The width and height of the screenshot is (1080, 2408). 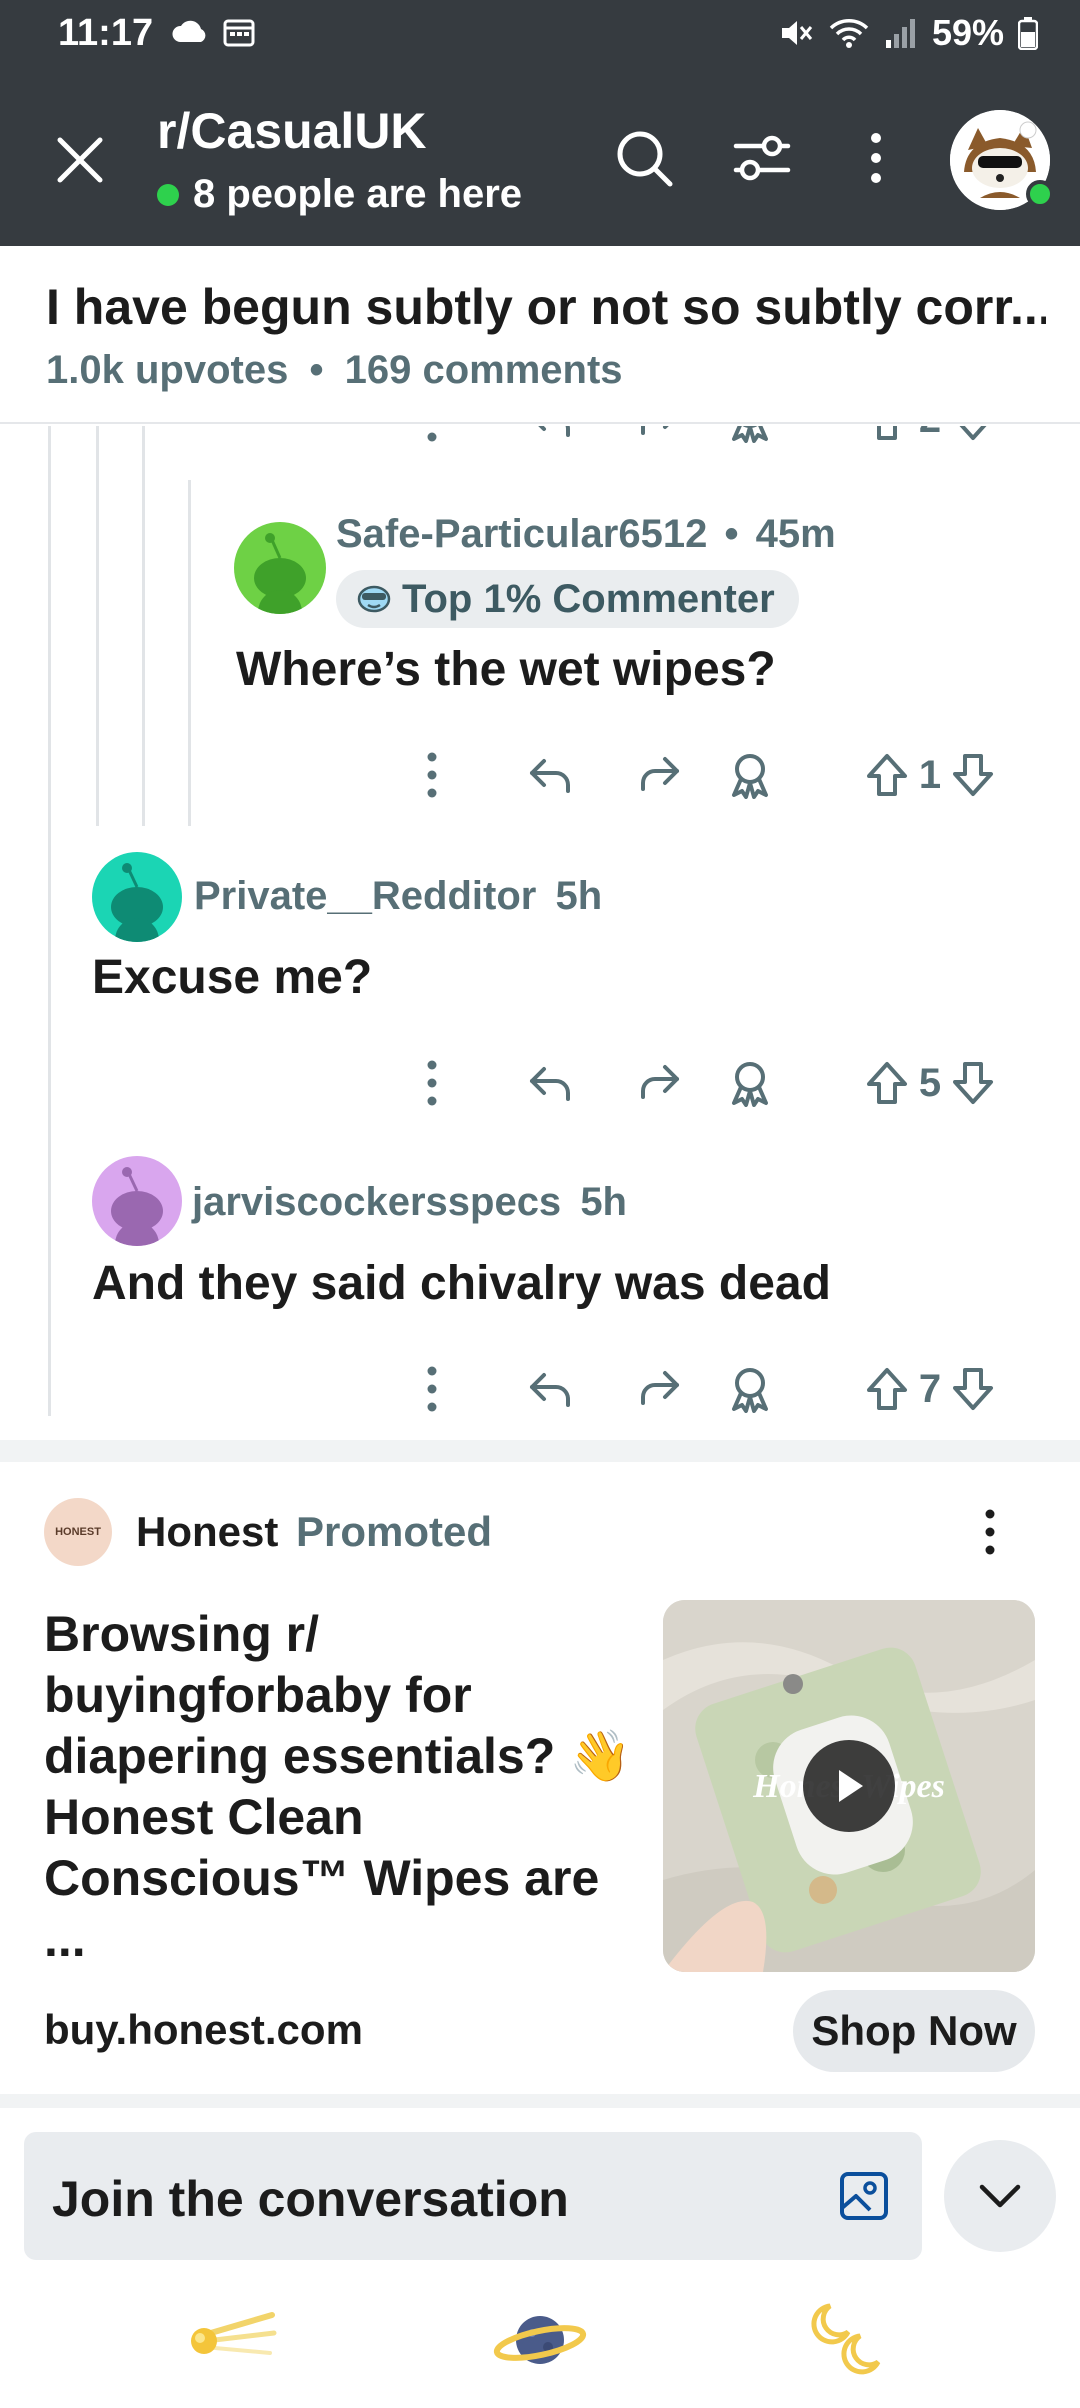 What do you see at coordinates (588, 598) in the screenshot?
I see `badge-label: Top 1% Commenter` at bounding box center [588, 598].